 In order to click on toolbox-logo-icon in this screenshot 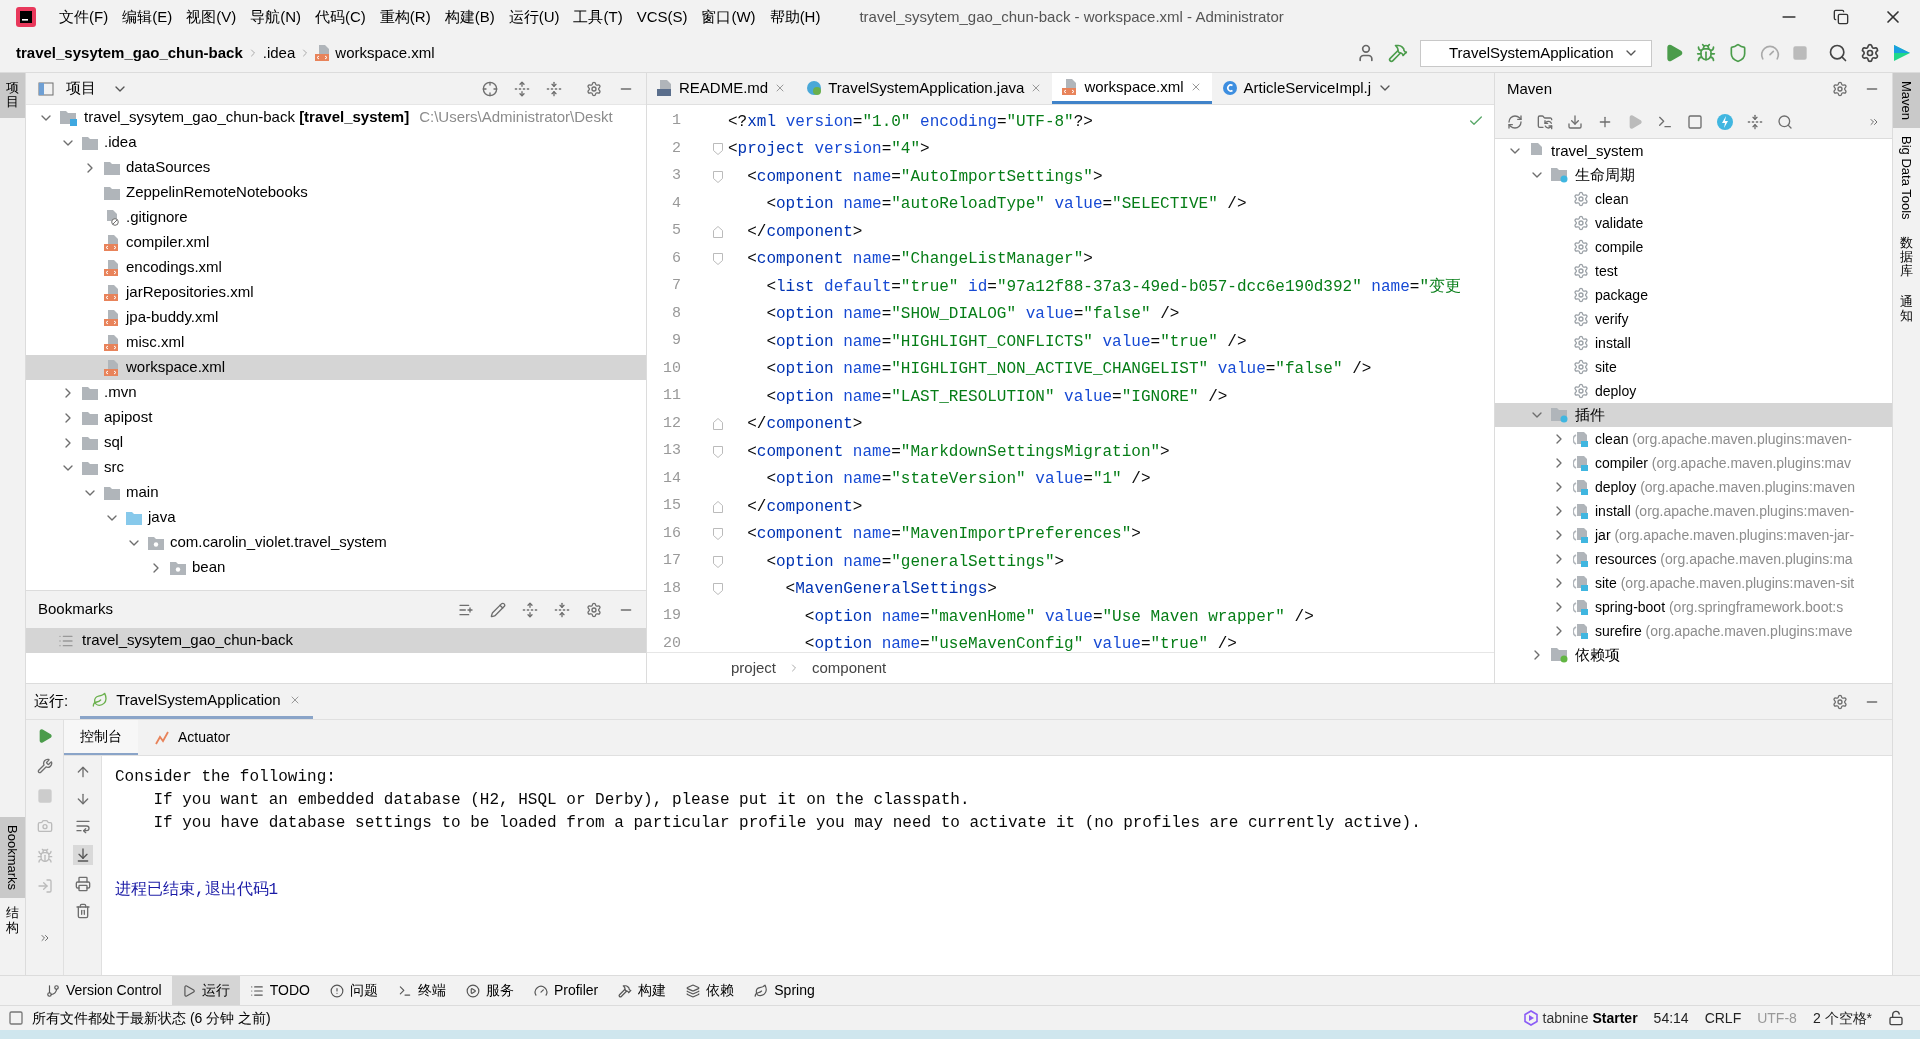, I will do `click(1902, 53)`.